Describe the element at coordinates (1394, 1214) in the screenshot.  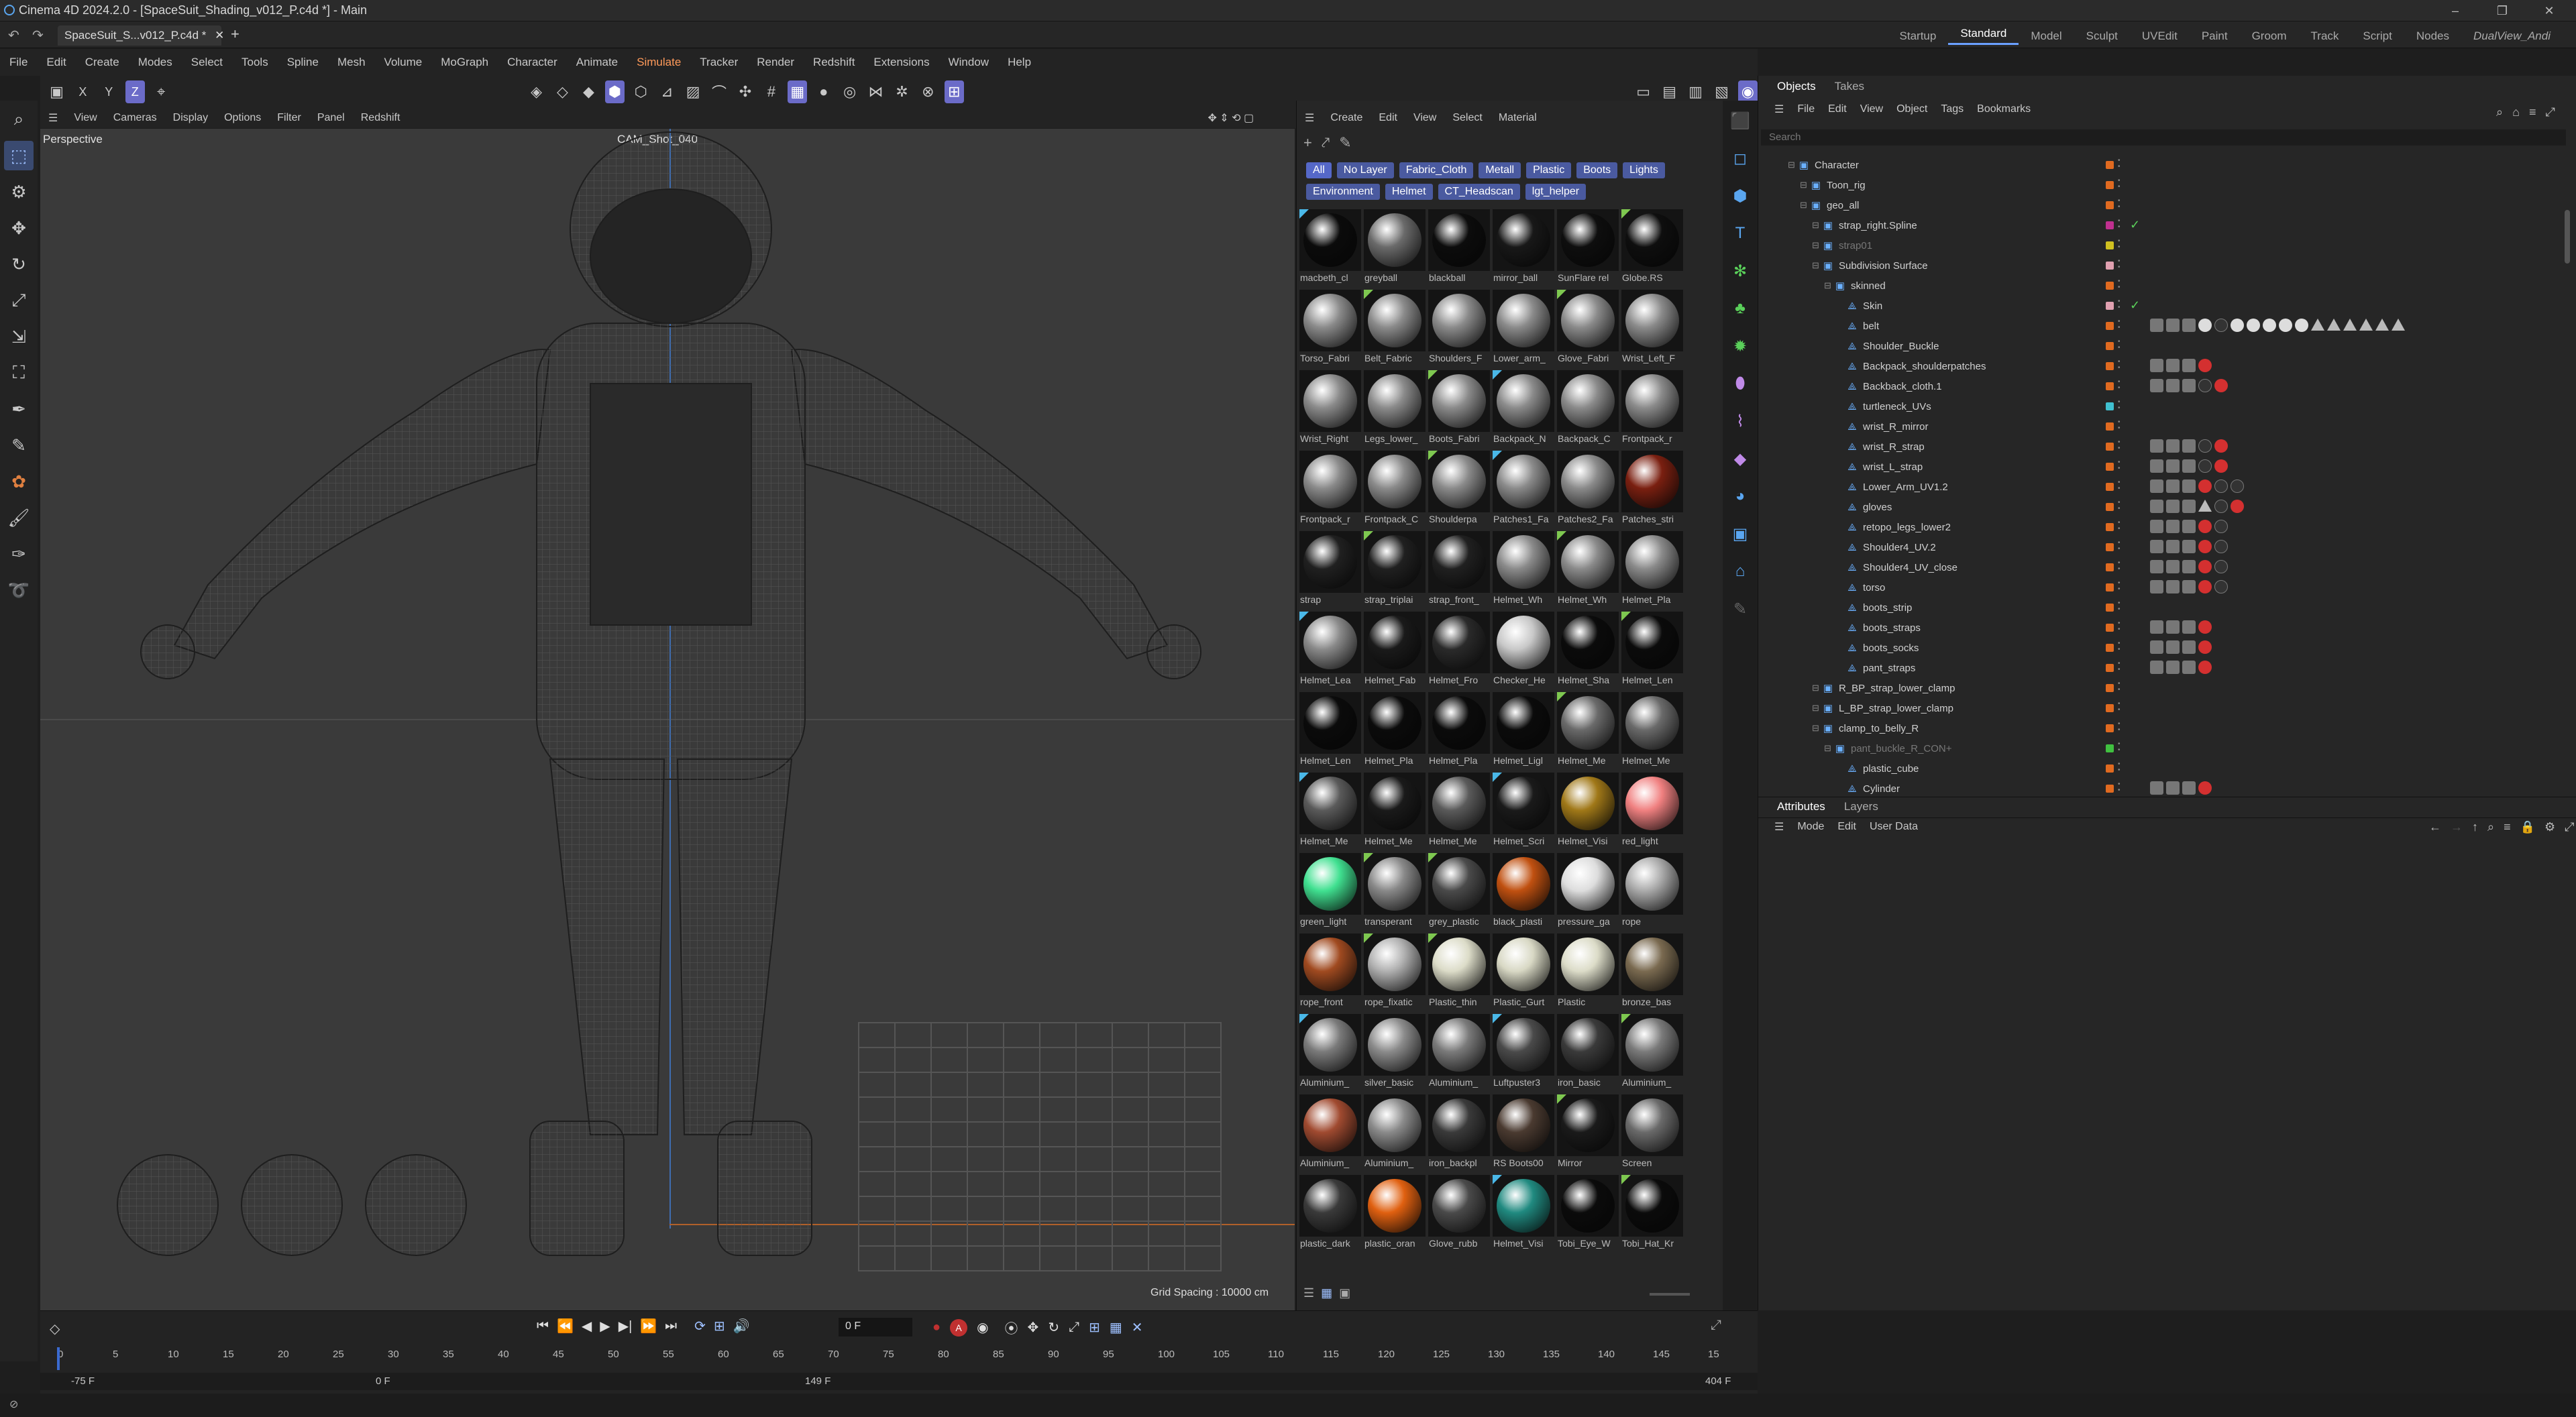
I see `material-swatch: plastic_oran` at that location.